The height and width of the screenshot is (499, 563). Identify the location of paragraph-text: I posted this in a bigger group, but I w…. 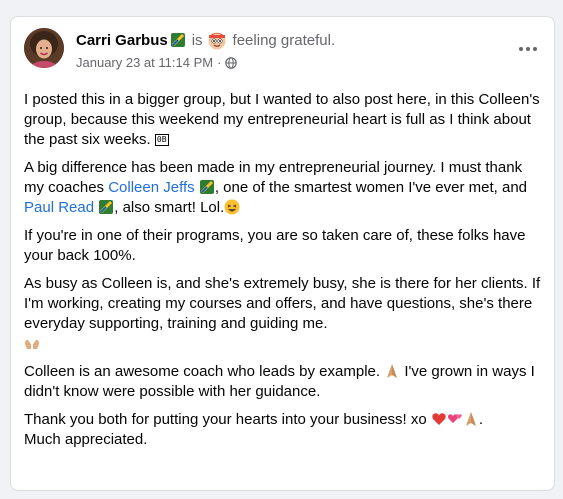
(282, 119).